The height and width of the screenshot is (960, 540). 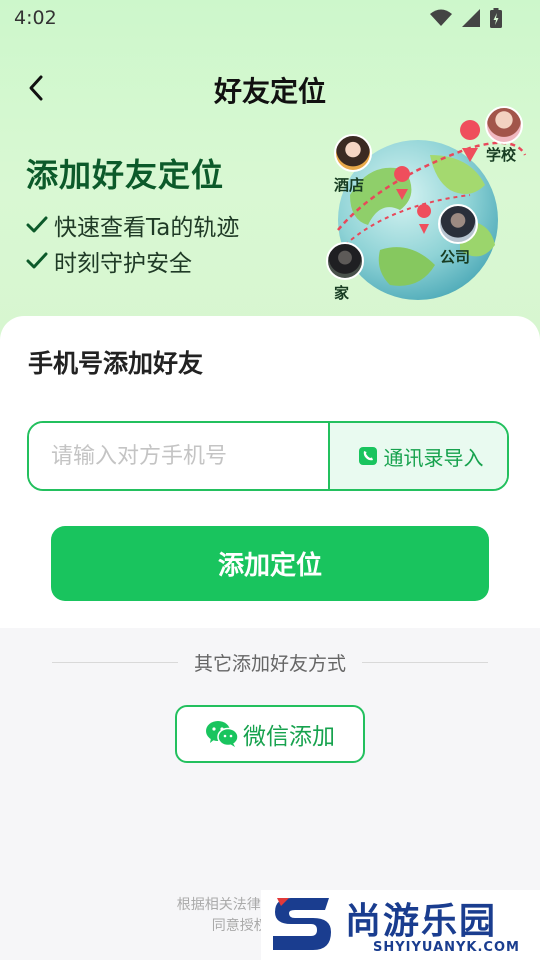 I want to click on wechat-add-label: 微信添加, so click(x=289, y=737).